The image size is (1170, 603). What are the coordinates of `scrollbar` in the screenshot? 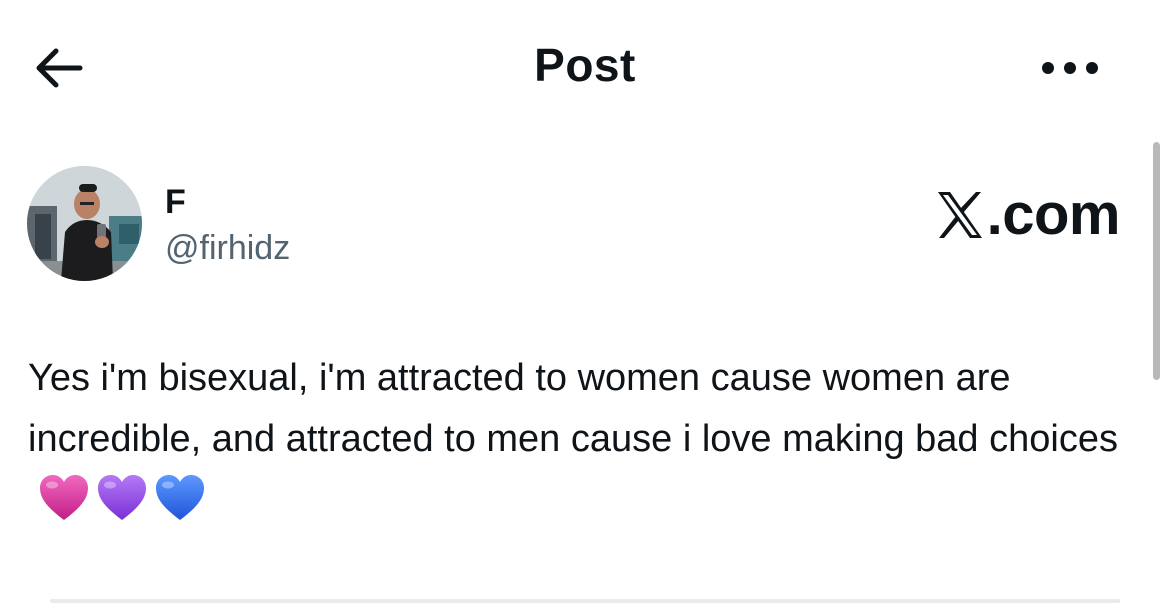 It's located at (1156, 261).